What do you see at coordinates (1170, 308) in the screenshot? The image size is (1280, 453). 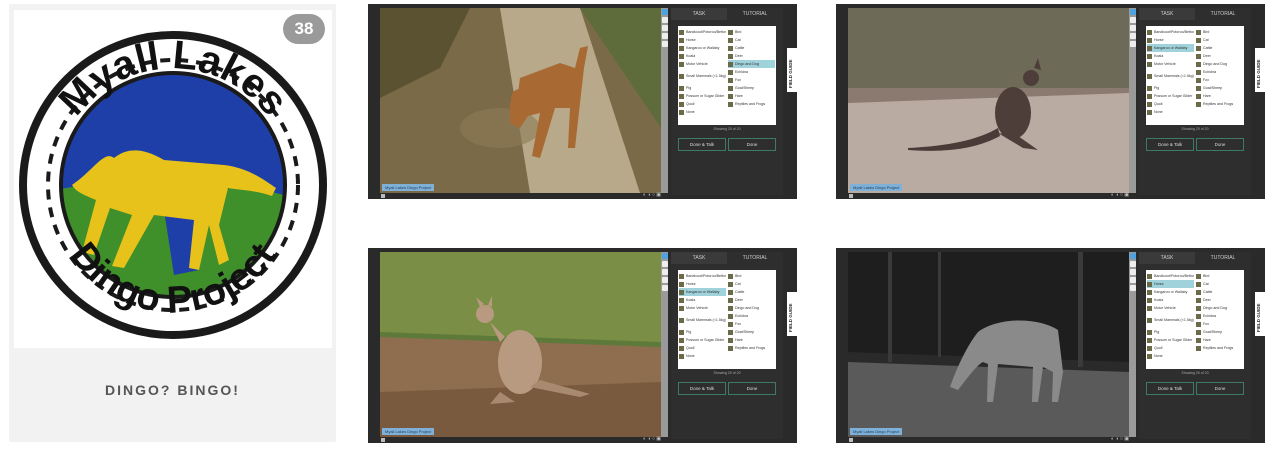 I see `choice-item: Motor Vehicle` at bounding box center [1170, 308].